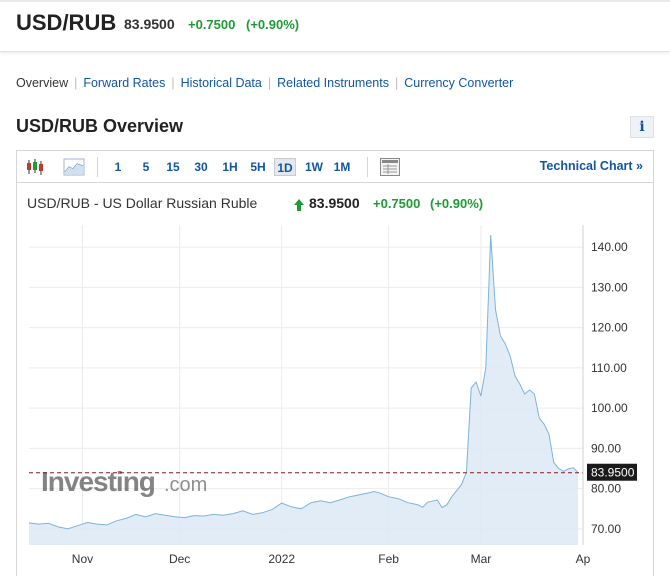  Describe the element at coordinates (583, 559) in the screenshot. I see `x-tick-label: Ap` at that location.